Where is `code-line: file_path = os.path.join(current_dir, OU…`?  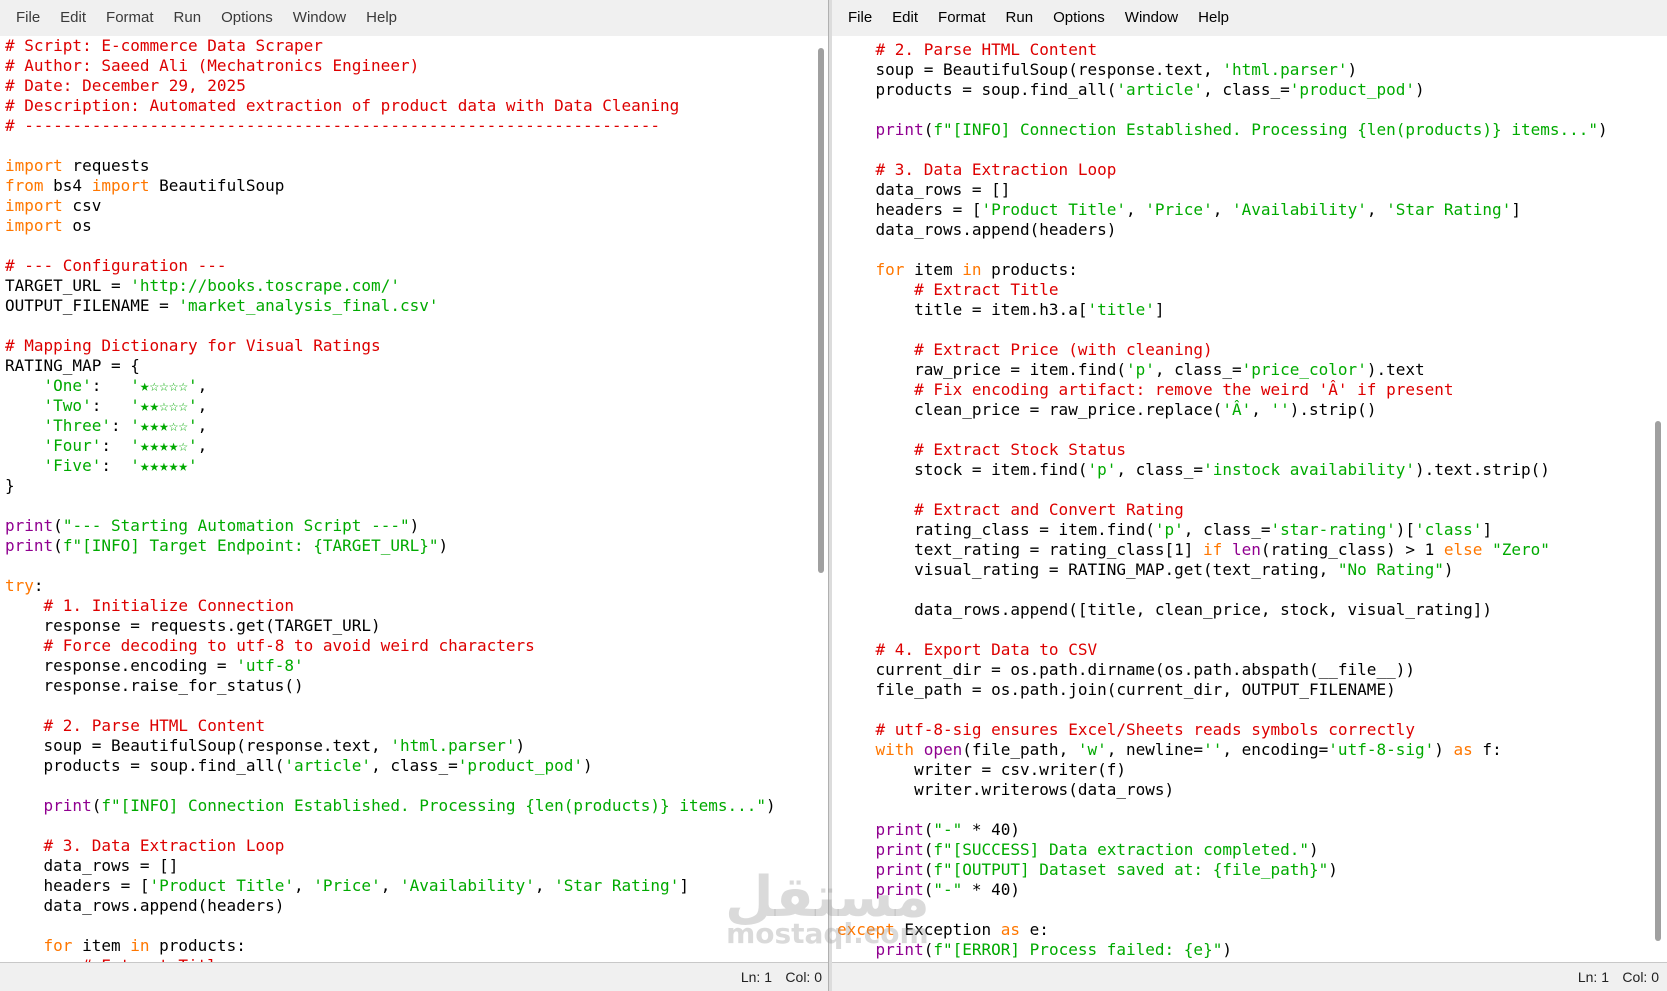
code-line: file_path = os.path.join(current_dir, OU… is located at coordinates (1222, 690).